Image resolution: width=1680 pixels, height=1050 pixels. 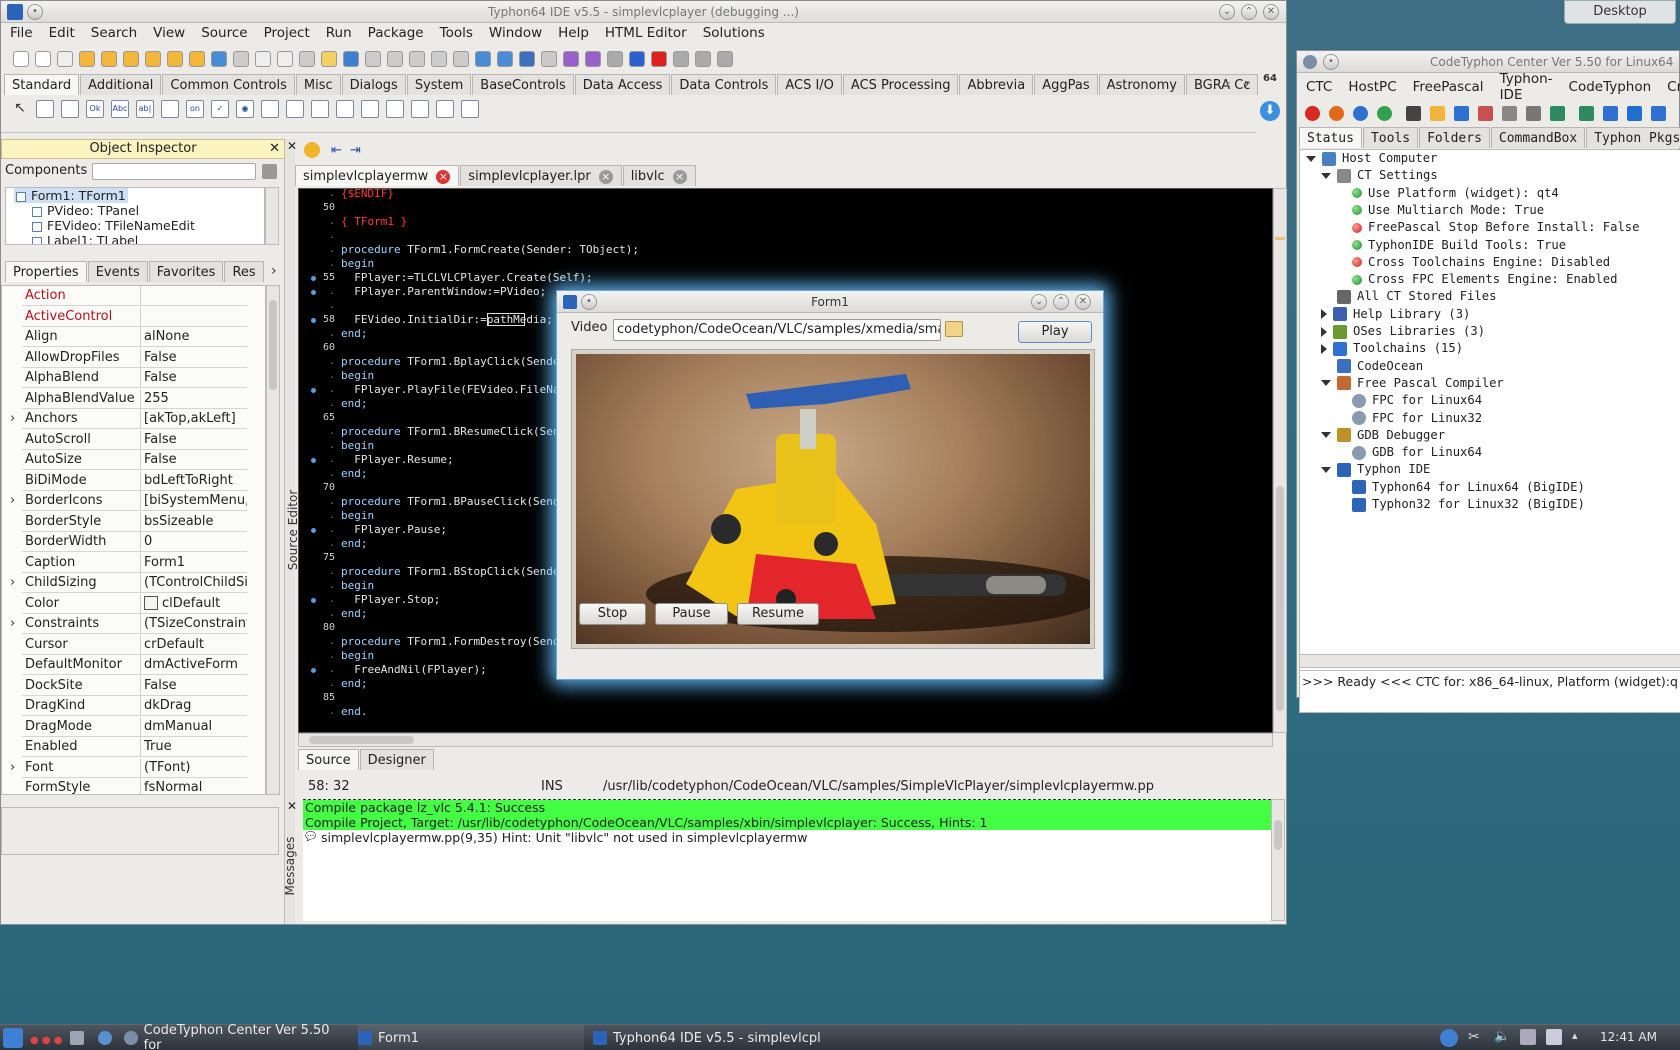 What do you see at coordinates (1488, 227) in the screenshot?
I see `ctc-tree-node: FreePascal Stop Before Install: False` at bounding box center [1488, 227].